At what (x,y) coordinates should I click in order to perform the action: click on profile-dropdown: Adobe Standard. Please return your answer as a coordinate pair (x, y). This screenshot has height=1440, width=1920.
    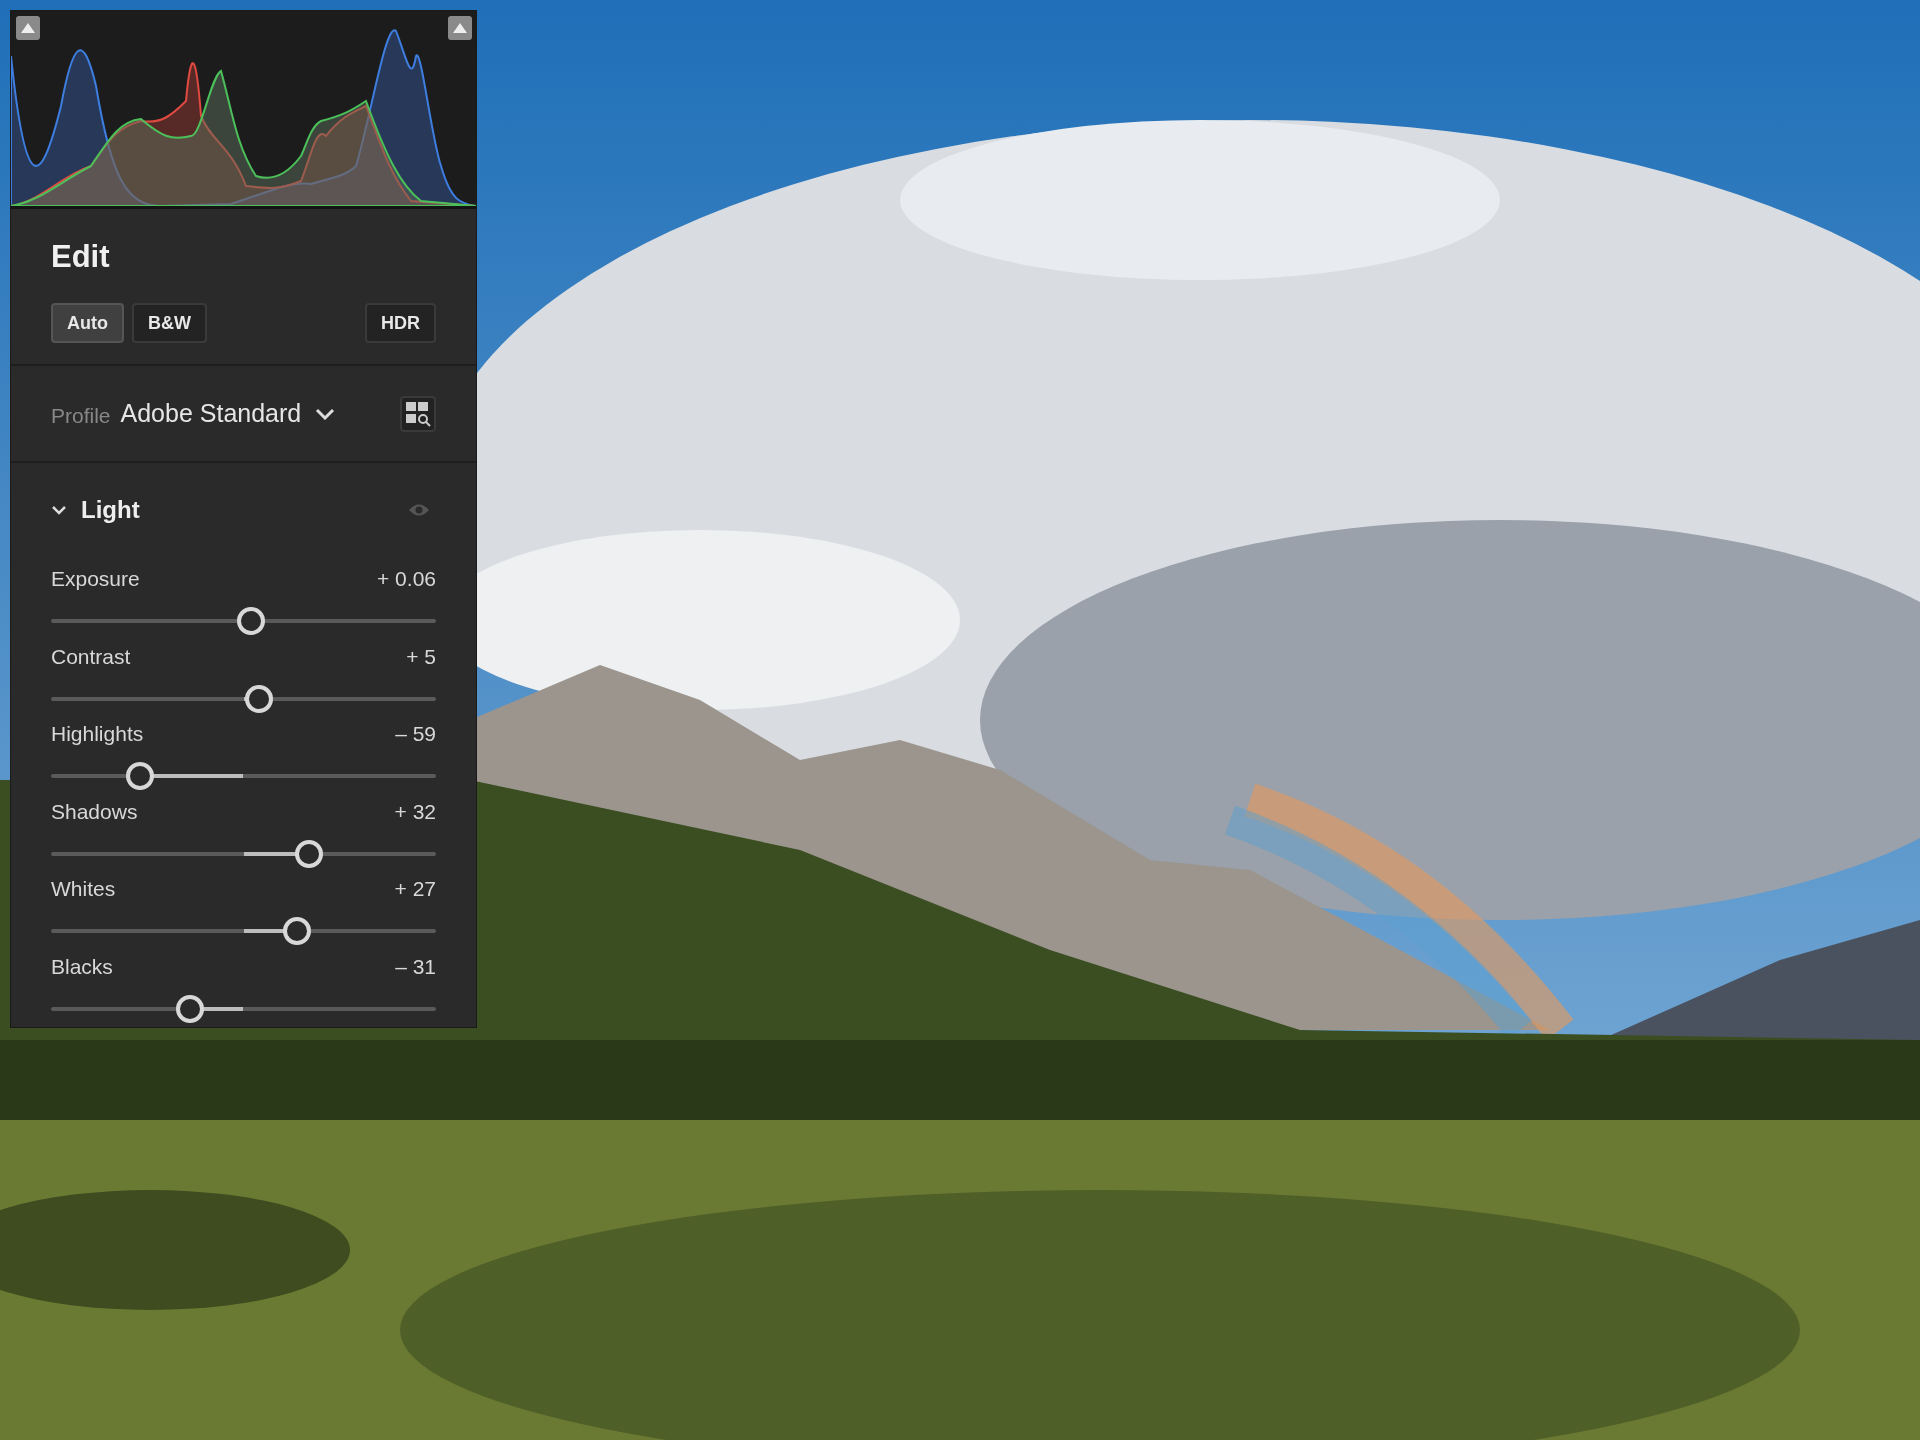
    Looking at the image, I should click on (228, 413).